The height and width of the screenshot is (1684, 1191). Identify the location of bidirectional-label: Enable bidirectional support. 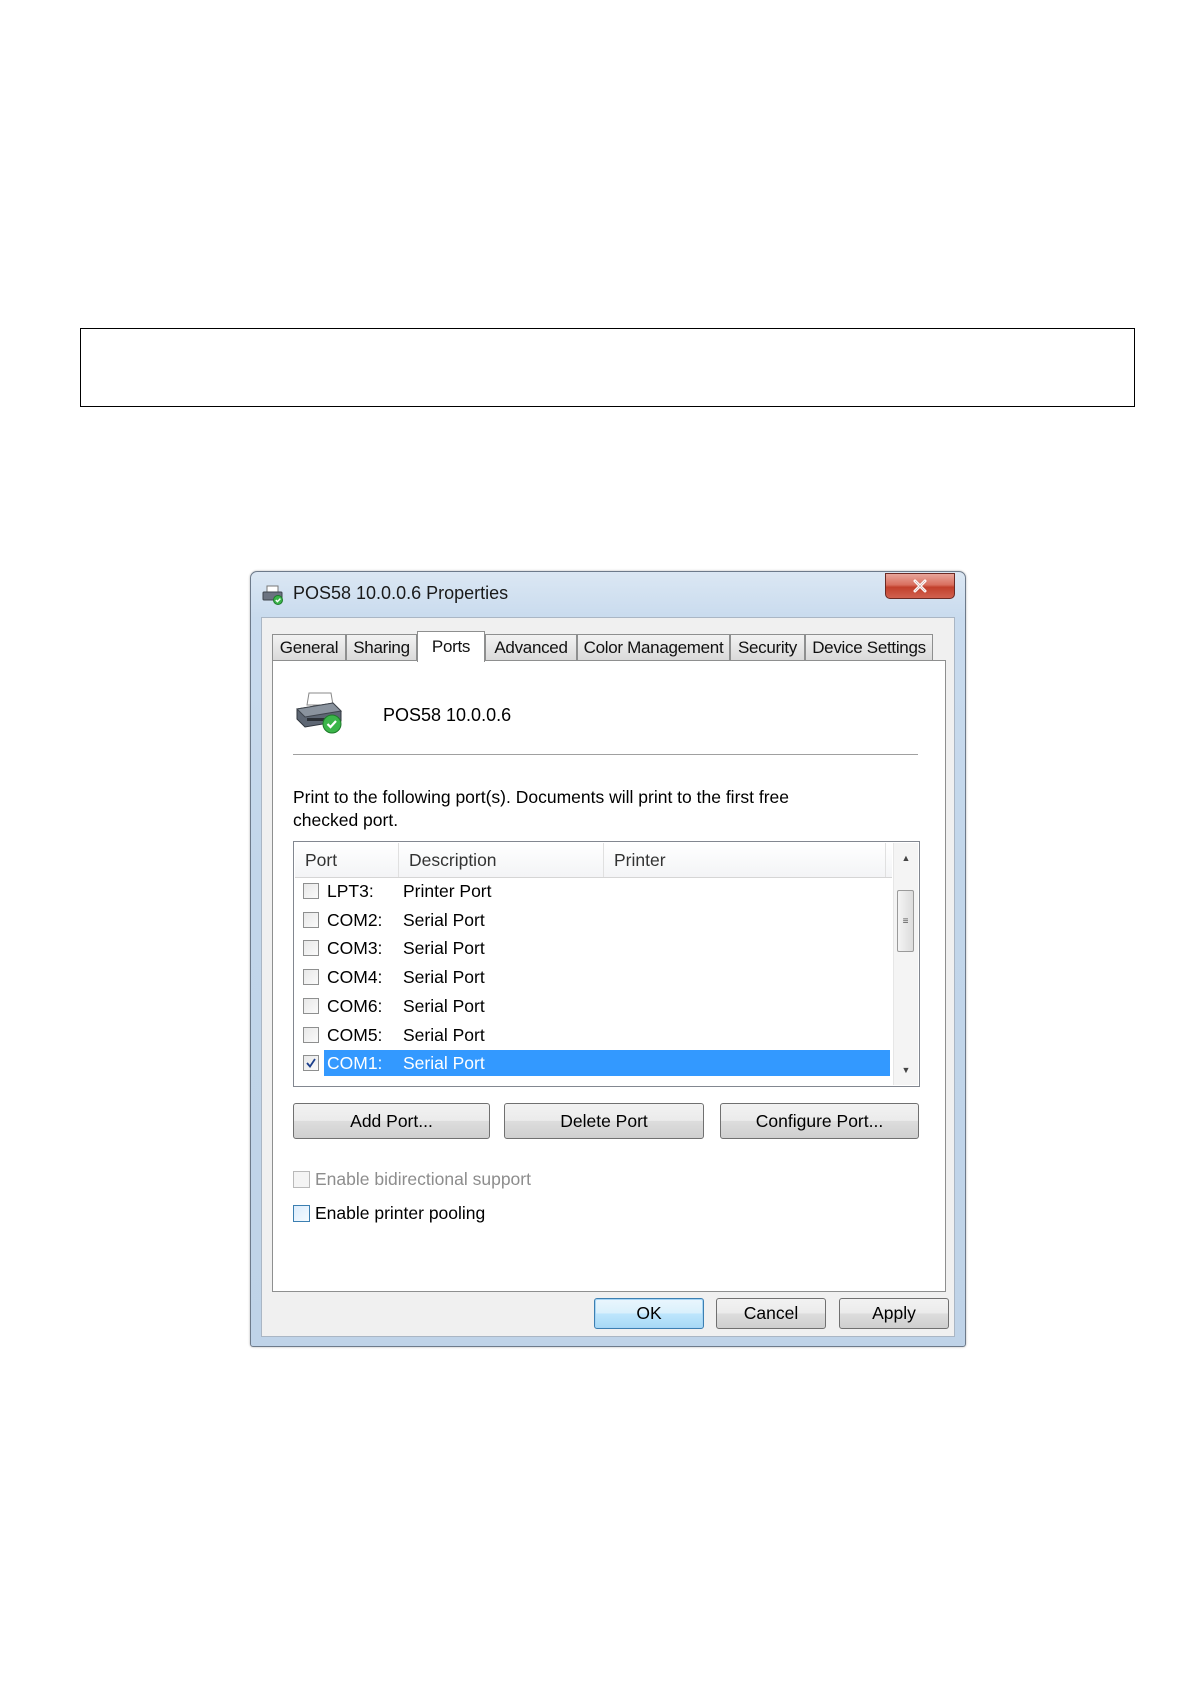
(423, 1179).